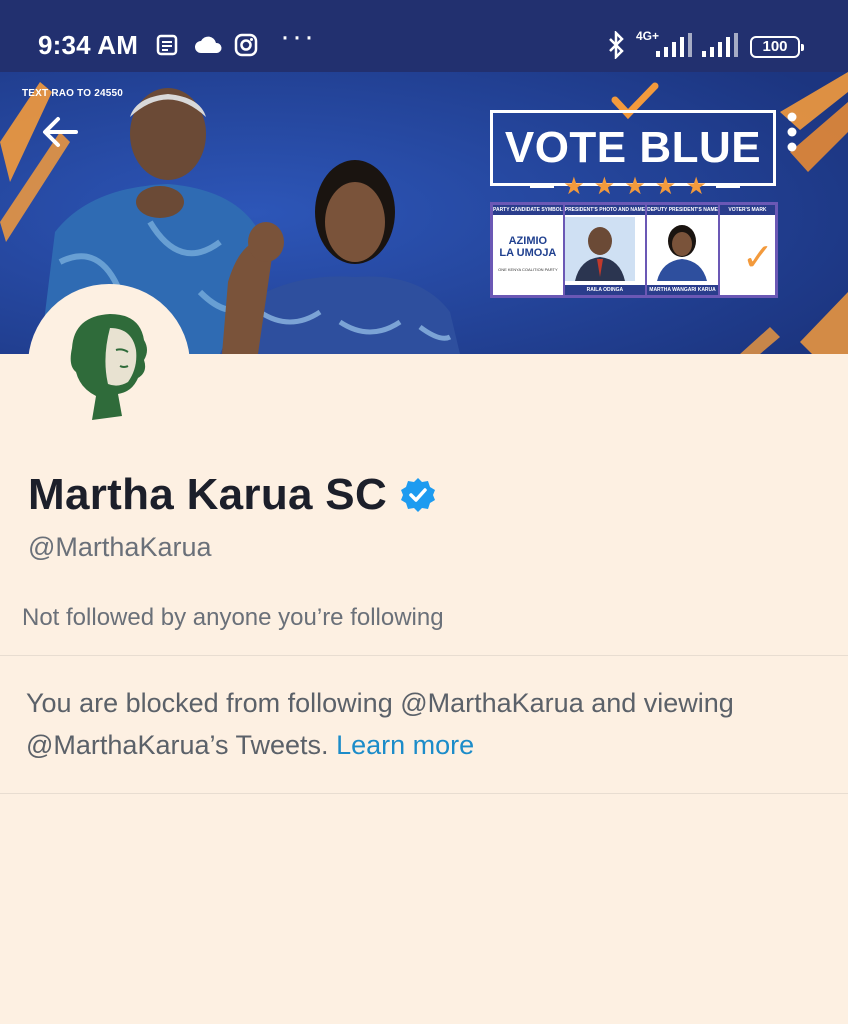  I want to click on followers-context: Not followed by anyone you’re following, so click(233, 617).